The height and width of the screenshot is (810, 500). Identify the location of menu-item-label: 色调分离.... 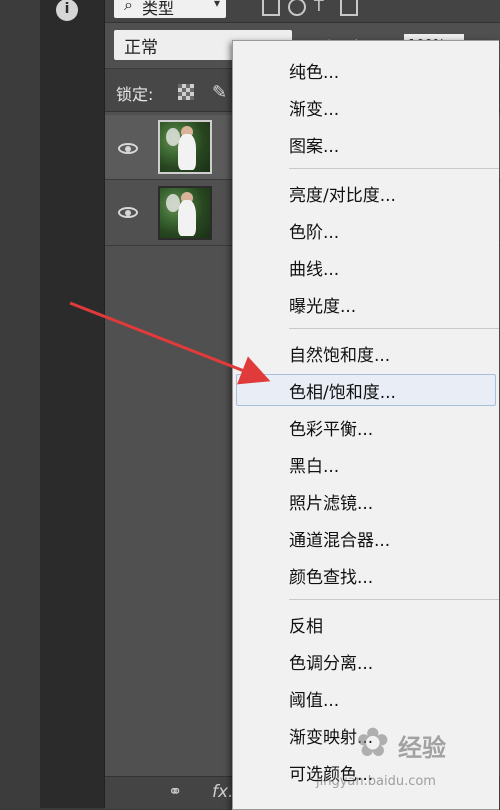
(331, 664).